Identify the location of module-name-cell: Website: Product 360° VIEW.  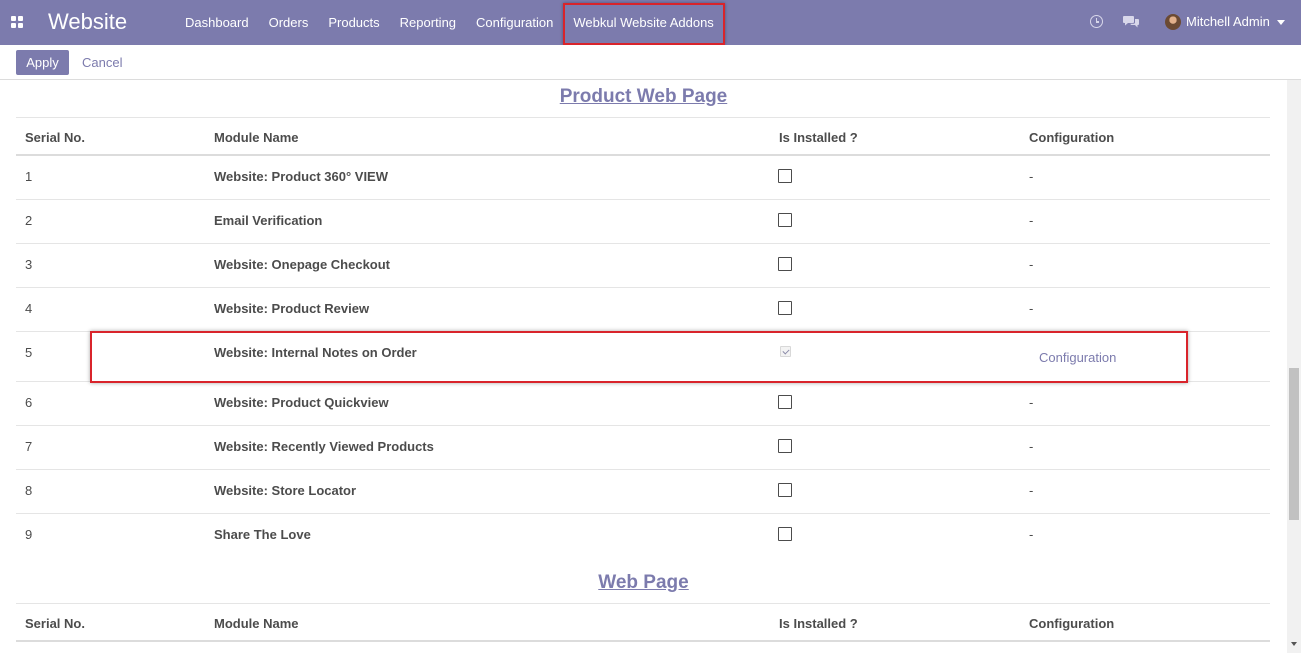
(301, 176).